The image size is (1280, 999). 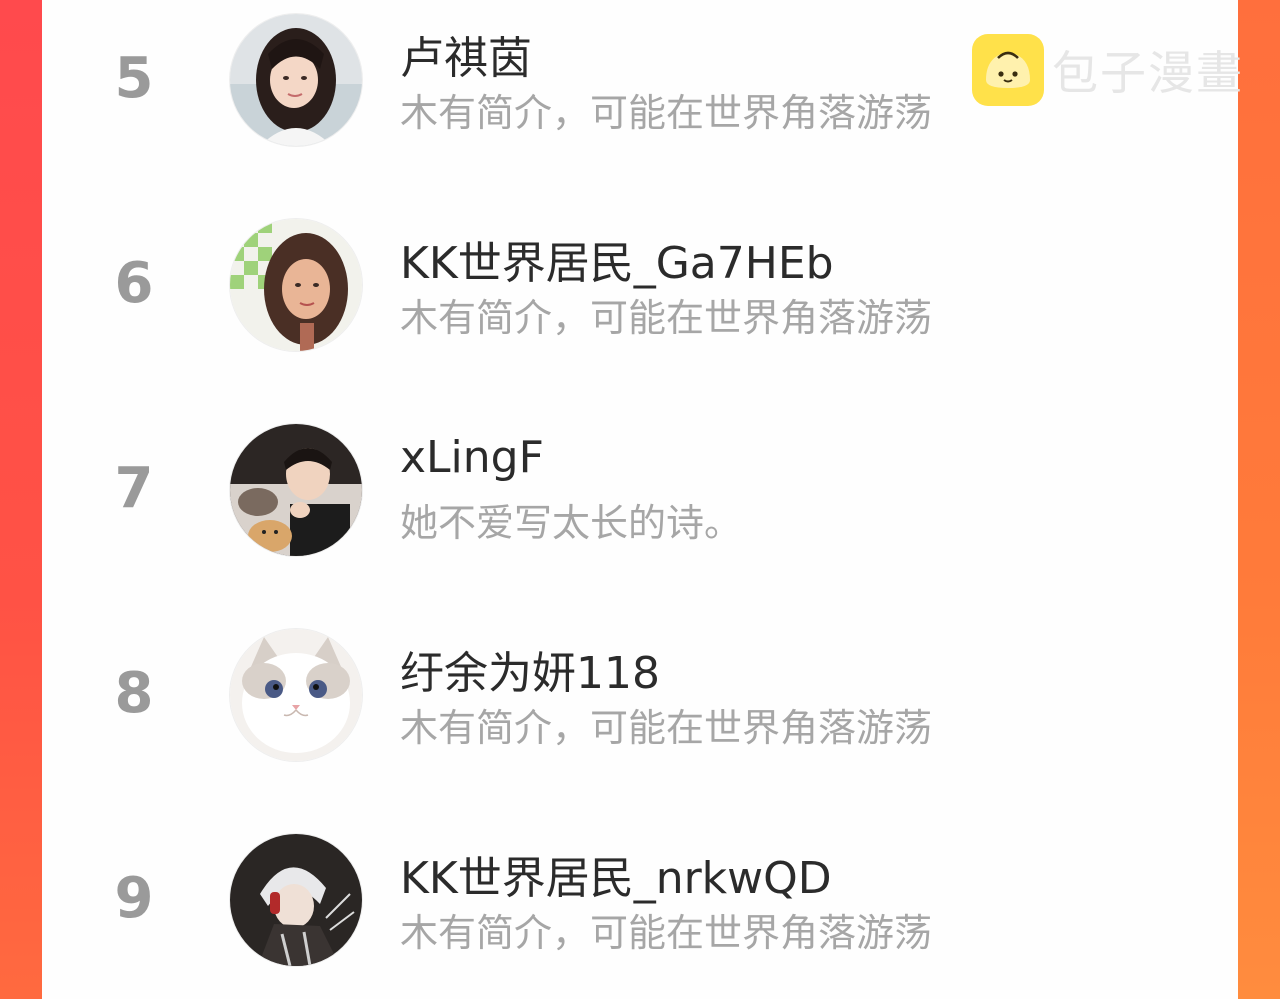 What do you see at coordinates (571, 523) in the screenshot?
I see `user-bio: 她不爱写太长的诗。` at bounding box center [571, 523].